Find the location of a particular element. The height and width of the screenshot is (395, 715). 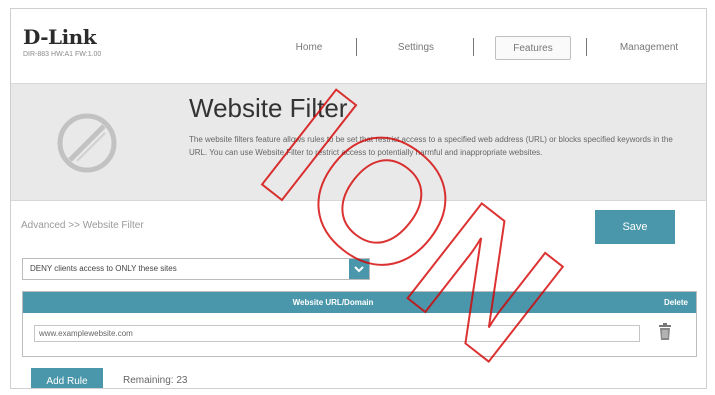

add-rule-button: Add Rule is located at coordinates (67, 378).